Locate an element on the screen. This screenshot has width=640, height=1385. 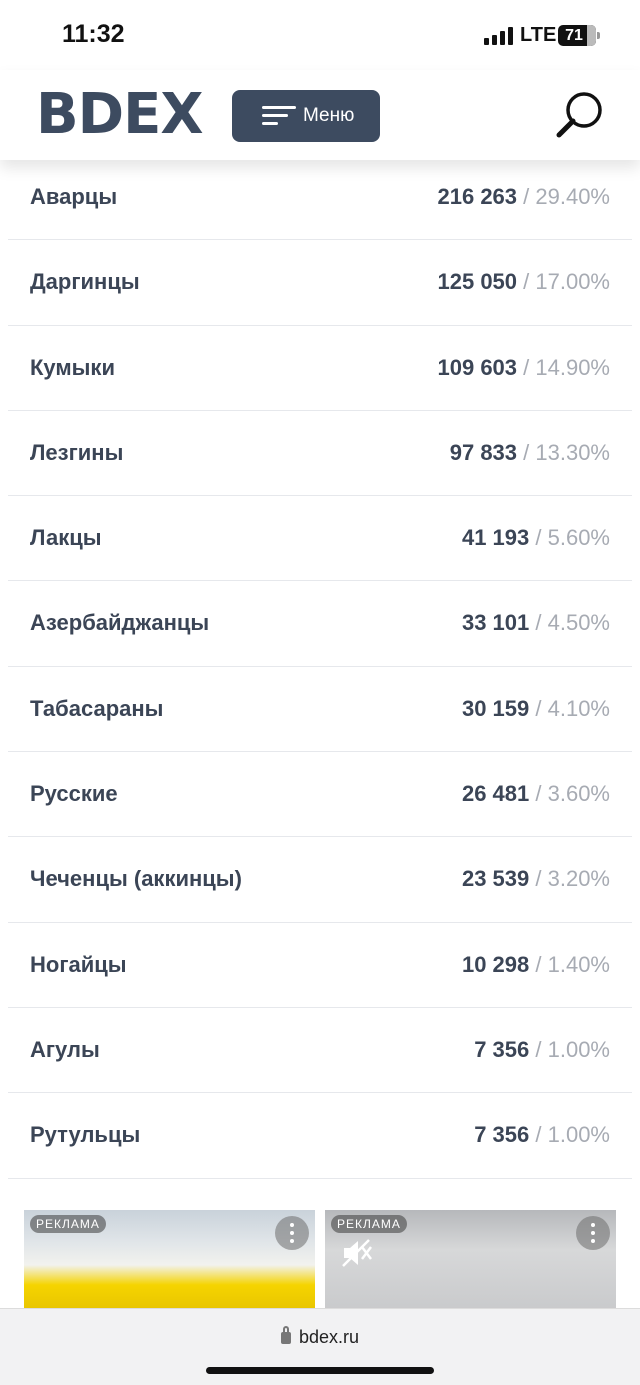
row-count: 26 481 is located at coordinates (495, 794).